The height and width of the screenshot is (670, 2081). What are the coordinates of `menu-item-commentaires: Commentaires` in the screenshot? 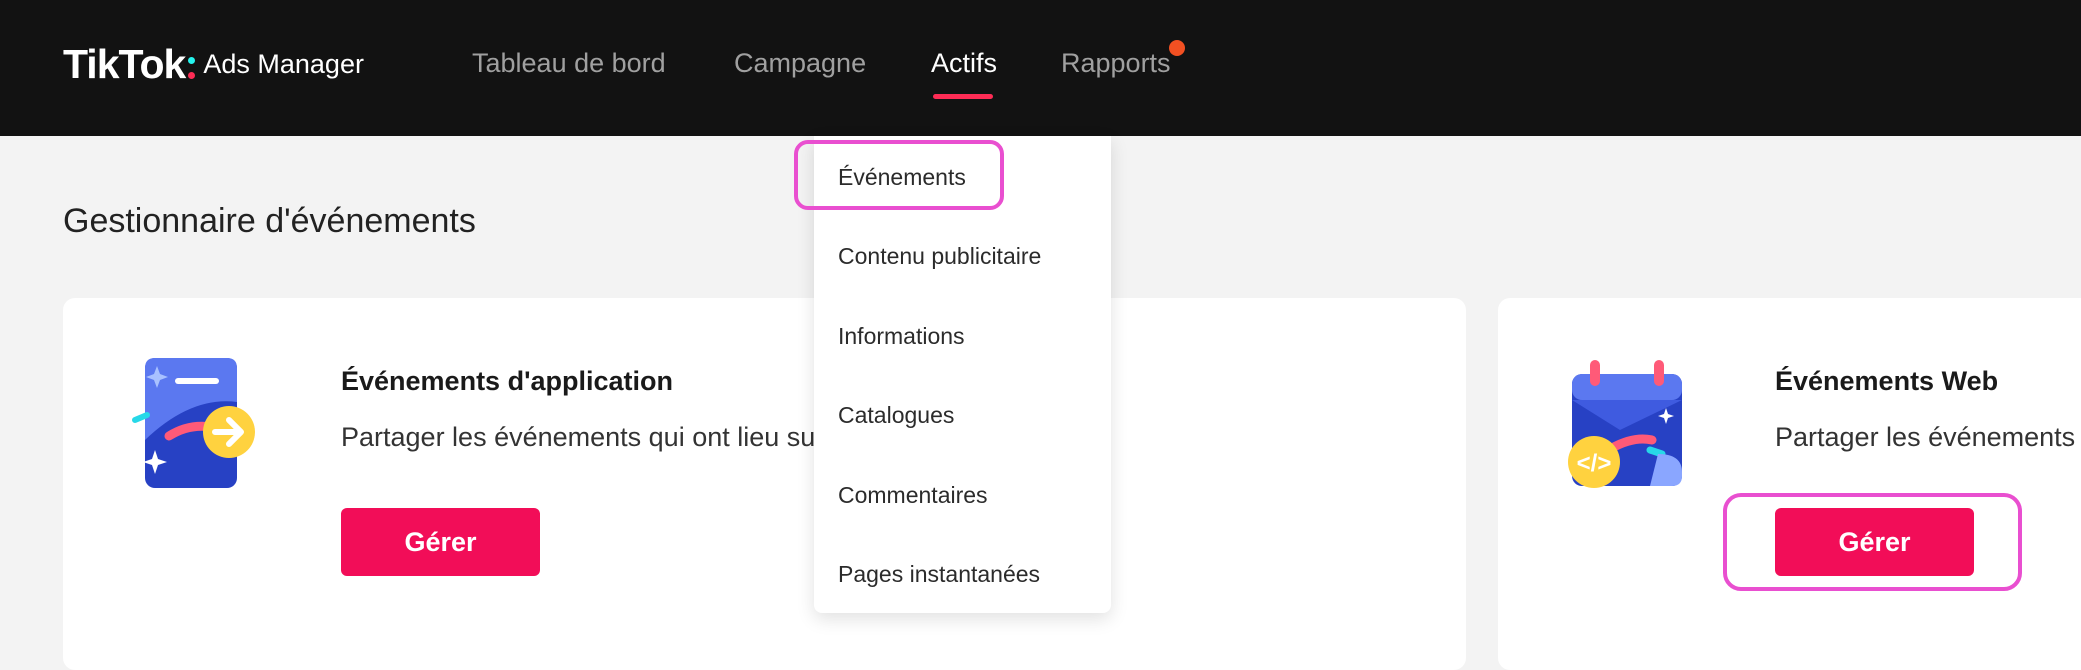 It's located at (913, 495).